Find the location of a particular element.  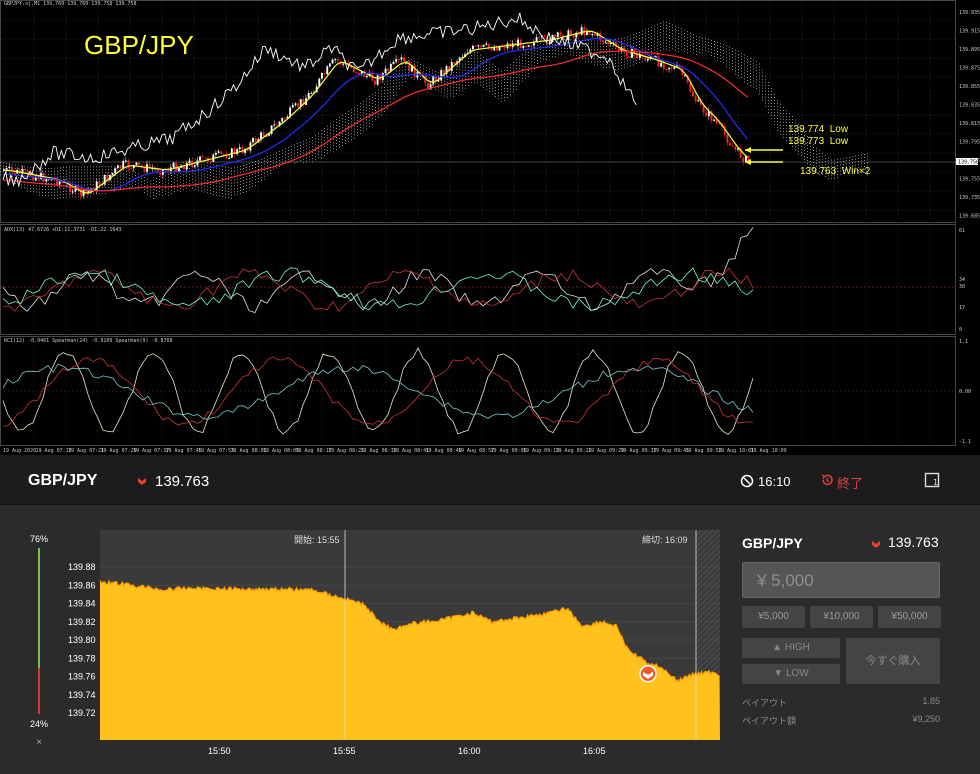

header-end-label: 終了 is located at coordinates (850, 482).